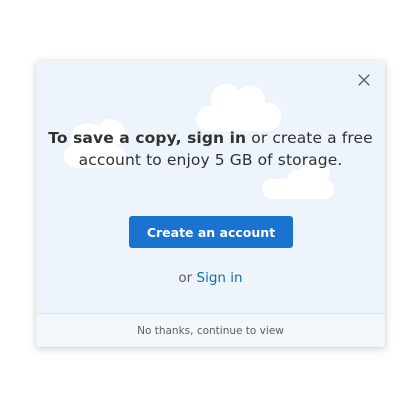 The height and width of the screenshot is (407, 418). What do you see at coordinates (211, 232) in the screenshot?
I see `create-account-button: Create an account` at bounding box center [211, 232].